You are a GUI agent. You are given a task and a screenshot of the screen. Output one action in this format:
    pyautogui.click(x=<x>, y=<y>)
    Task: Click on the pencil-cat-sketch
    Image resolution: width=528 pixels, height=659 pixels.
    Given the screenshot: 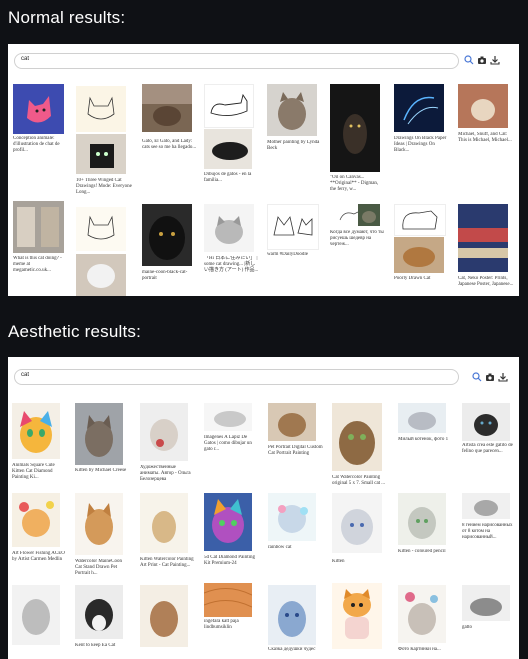 What is the action you would take?
    pyautogui.click(x=230, y=419)
    